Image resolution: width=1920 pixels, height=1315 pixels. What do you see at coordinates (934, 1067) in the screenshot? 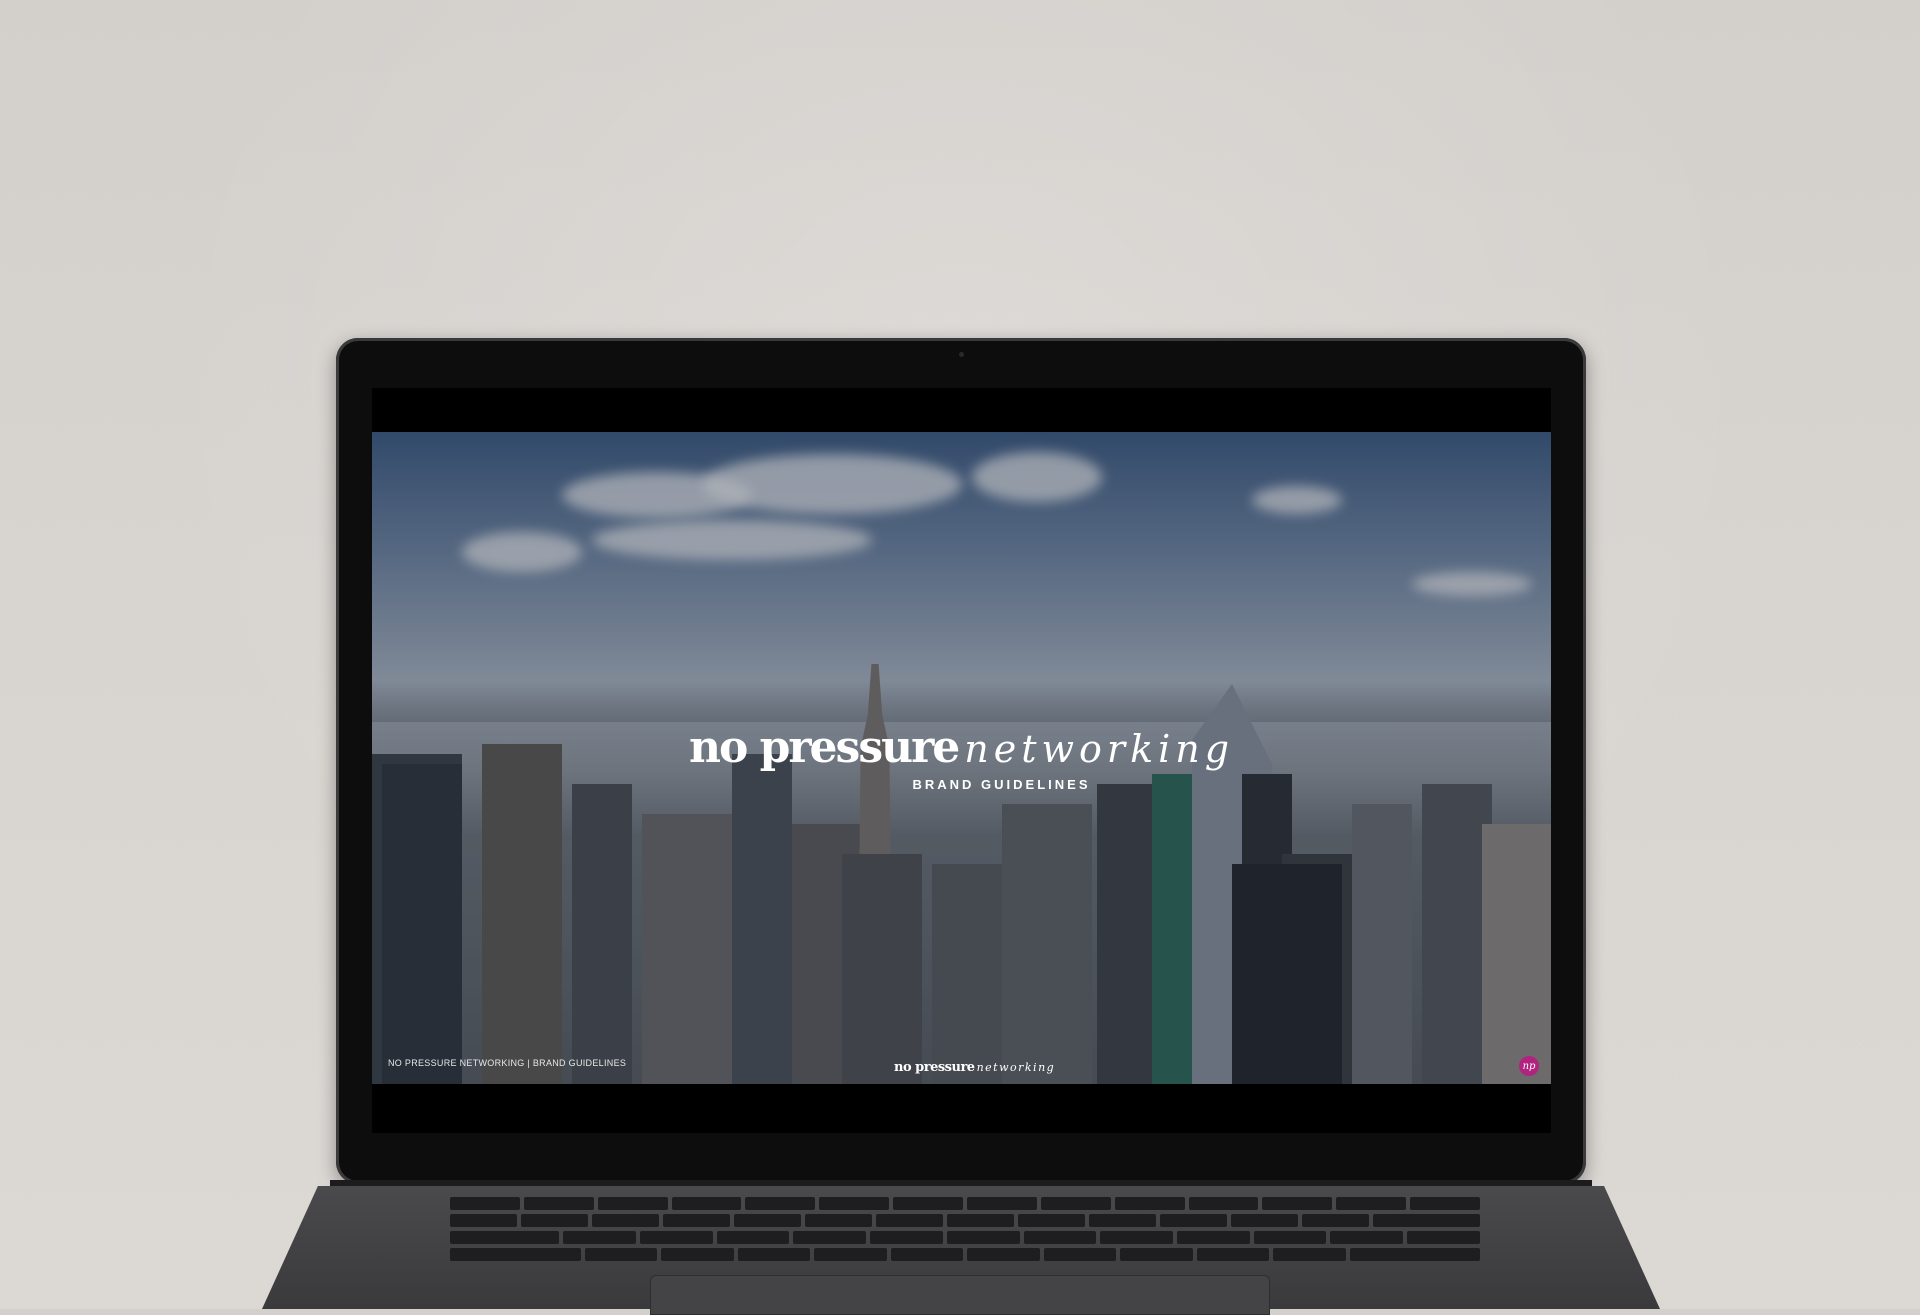
I see `footer-logo-bold: no pressure` at bounding box center [934, 1067].